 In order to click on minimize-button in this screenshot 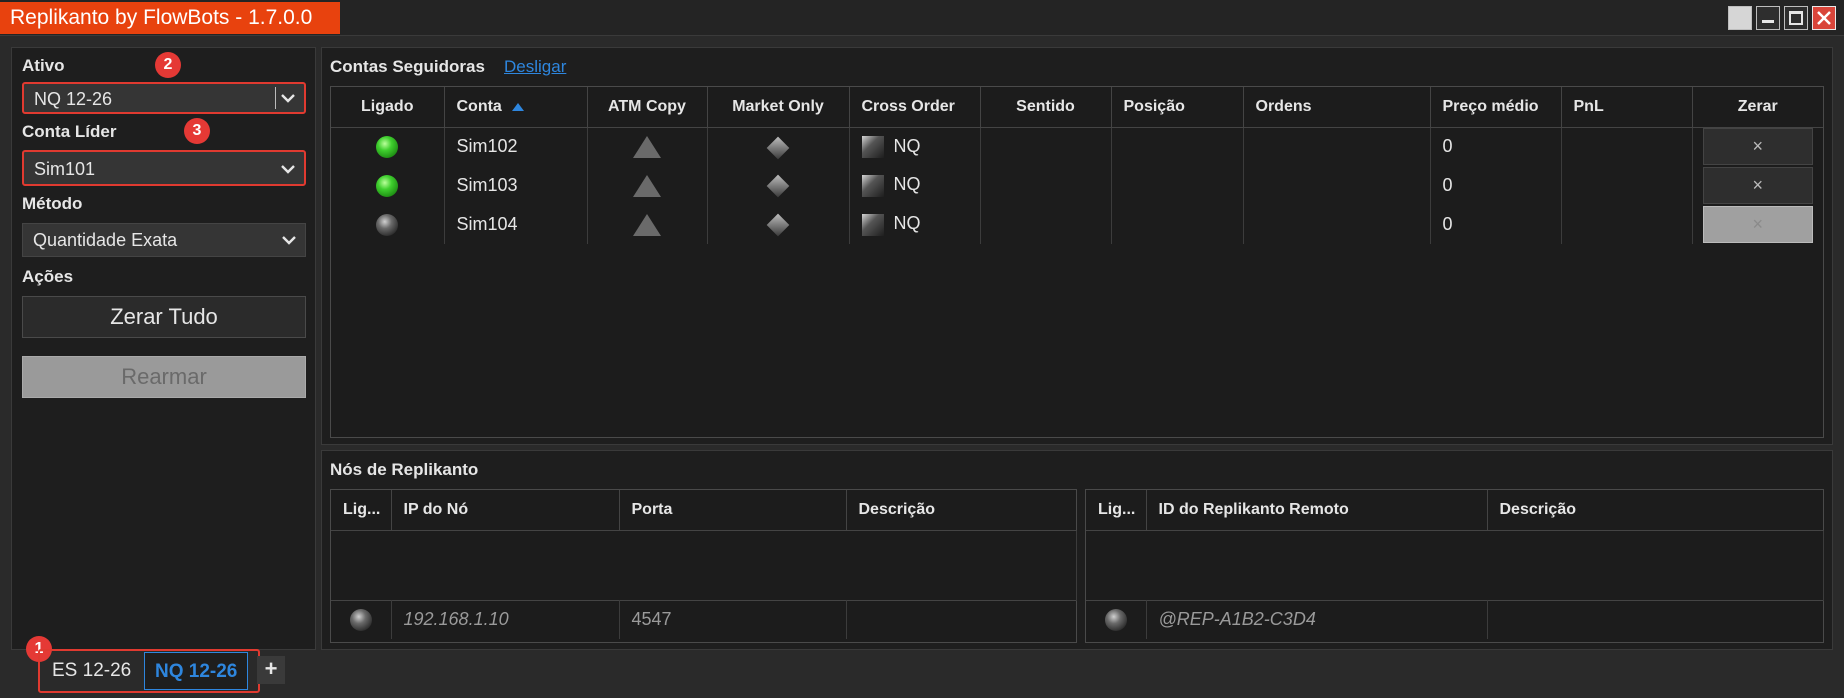, I will do `click(1768, 18)`.